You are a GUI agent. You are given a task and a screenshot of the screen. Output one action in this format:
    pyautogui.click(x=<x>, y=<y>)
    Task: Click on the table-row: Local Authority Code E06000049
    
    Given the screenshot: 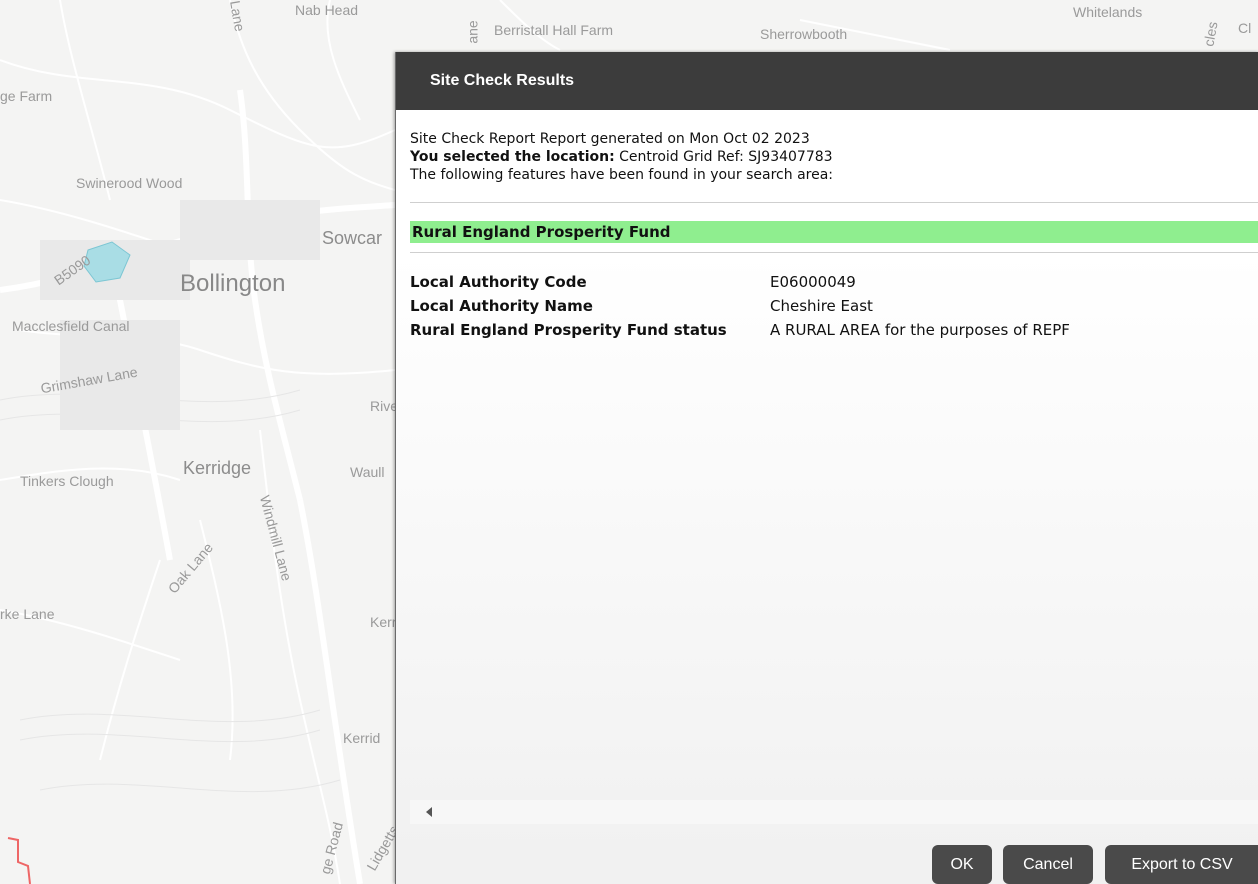 What is the action you would take?
    pyautogui.click(x=740, y=285)
    